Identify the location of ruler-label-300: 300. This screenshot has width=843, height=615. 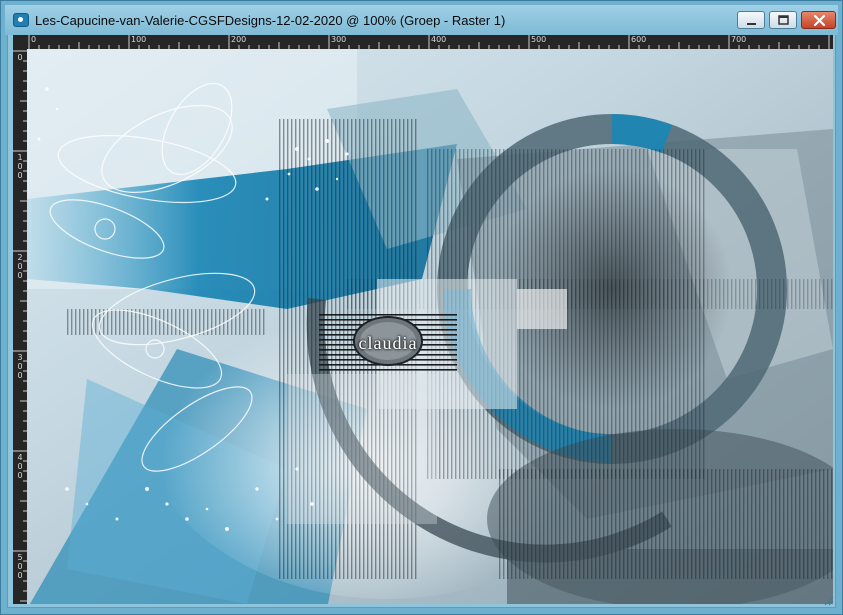
(339, 39).